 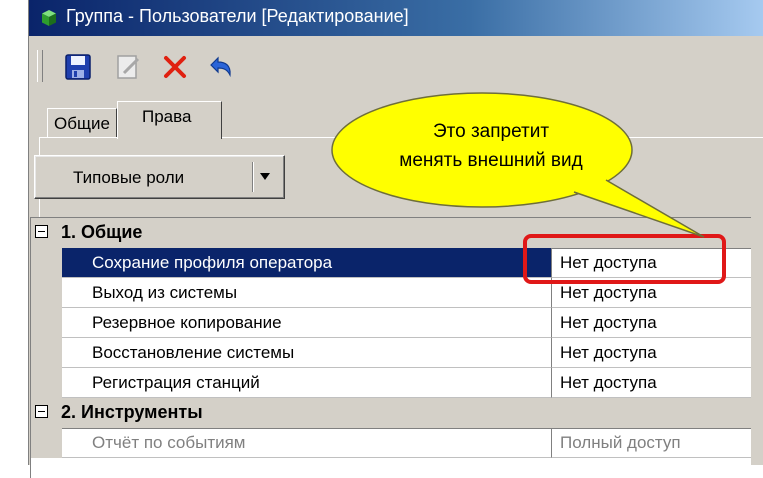 I want to click on typical-roles-dropdown-button: Типовые роли, so click(x=159, y=177).